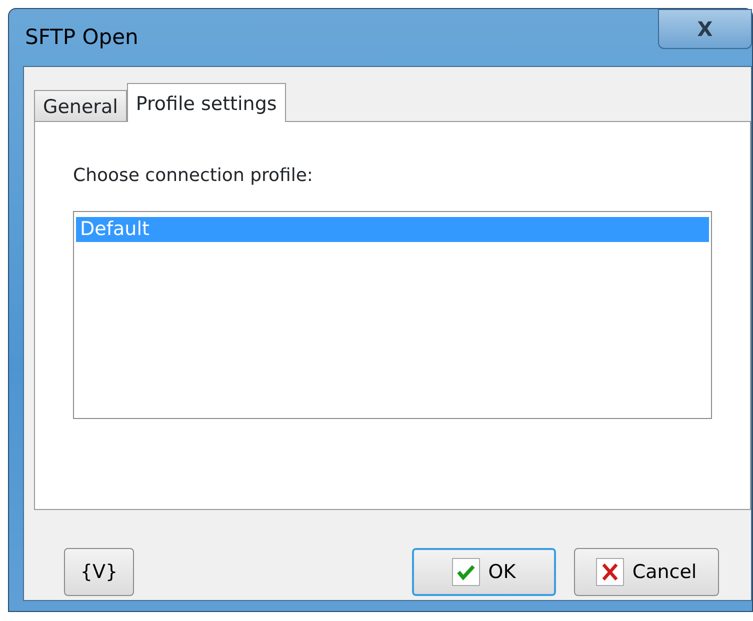 This screenshot has height=621, width=753. I want to click on cancel-button: Cancel, so click(646, 572).